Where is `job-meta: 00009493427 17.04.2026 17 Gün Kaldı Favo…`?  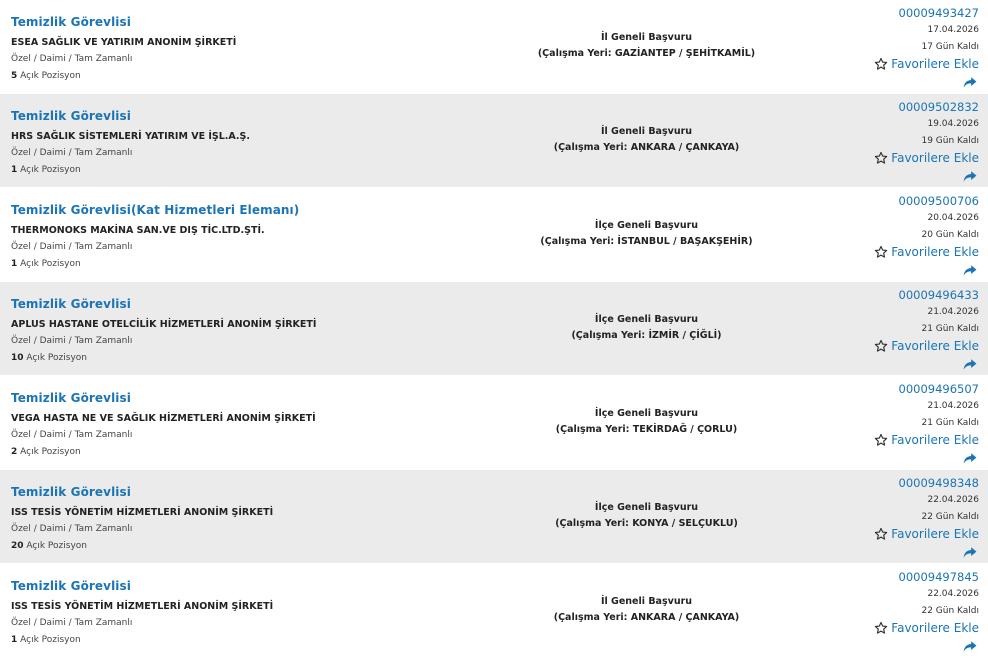 job-meta: 00009493427 17.04.2026 17 Gün Kaldı Favo… is located at coordinates (879, 47).